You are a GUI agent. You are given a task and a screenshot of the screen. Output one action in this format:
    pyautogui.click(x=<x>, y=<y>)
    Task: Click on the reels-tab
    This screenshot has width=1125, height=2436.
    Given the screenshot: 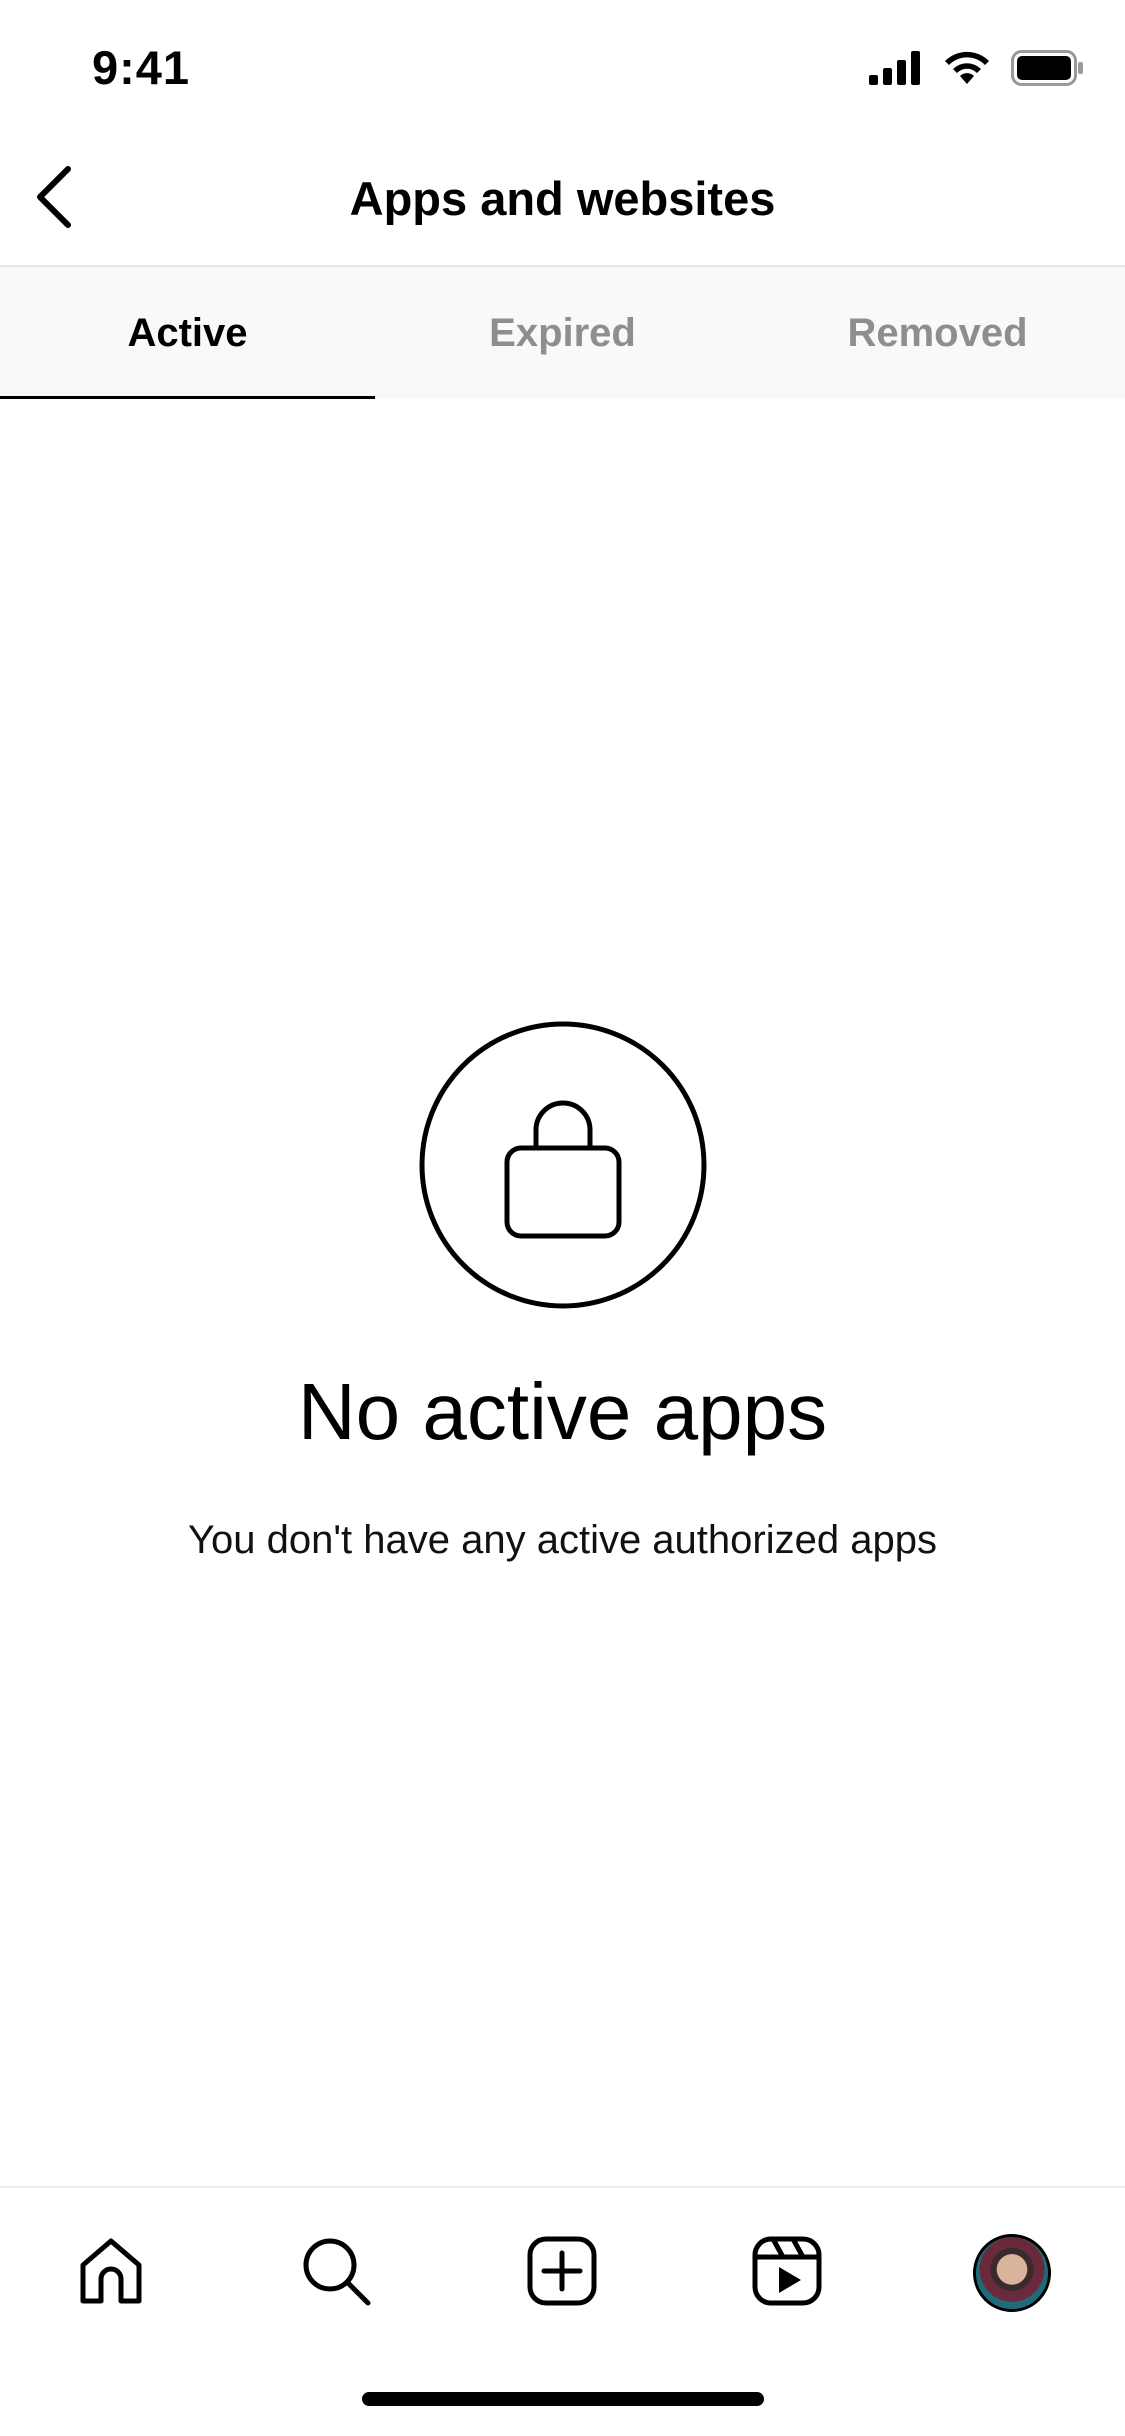 What is the action you would take?
    pyautogui.click(x=787, y=2273)
    